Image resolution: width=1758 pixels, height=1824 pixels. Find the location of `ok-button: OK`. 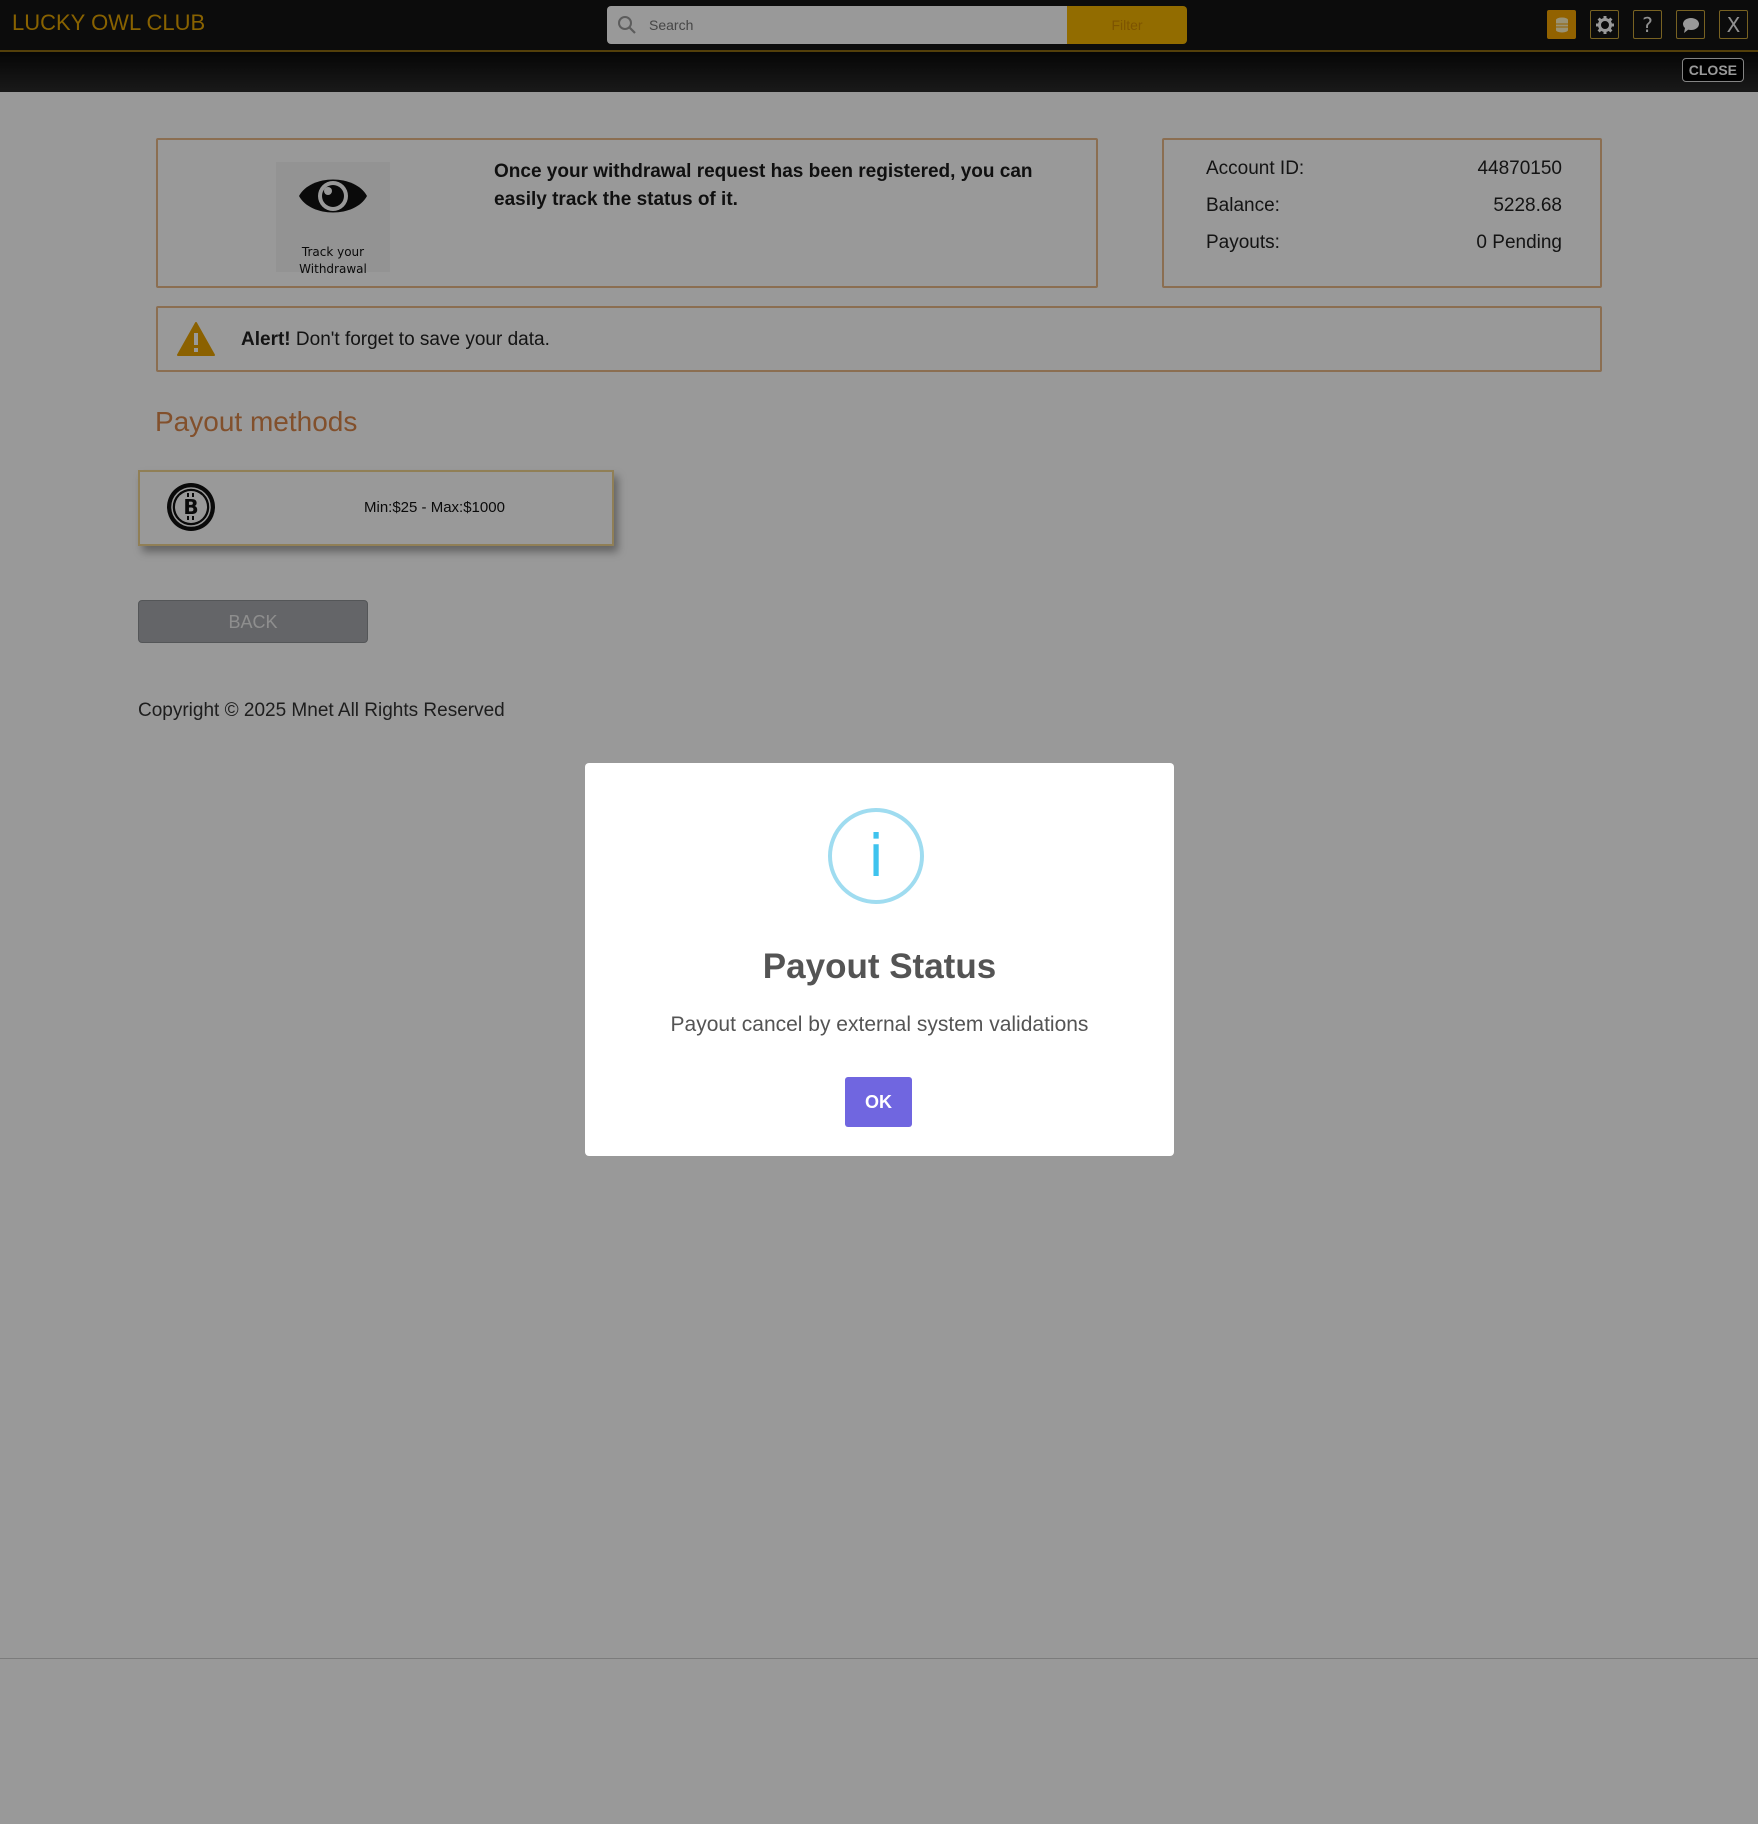

ok-button: OK is located at coordinates (878, 1102).